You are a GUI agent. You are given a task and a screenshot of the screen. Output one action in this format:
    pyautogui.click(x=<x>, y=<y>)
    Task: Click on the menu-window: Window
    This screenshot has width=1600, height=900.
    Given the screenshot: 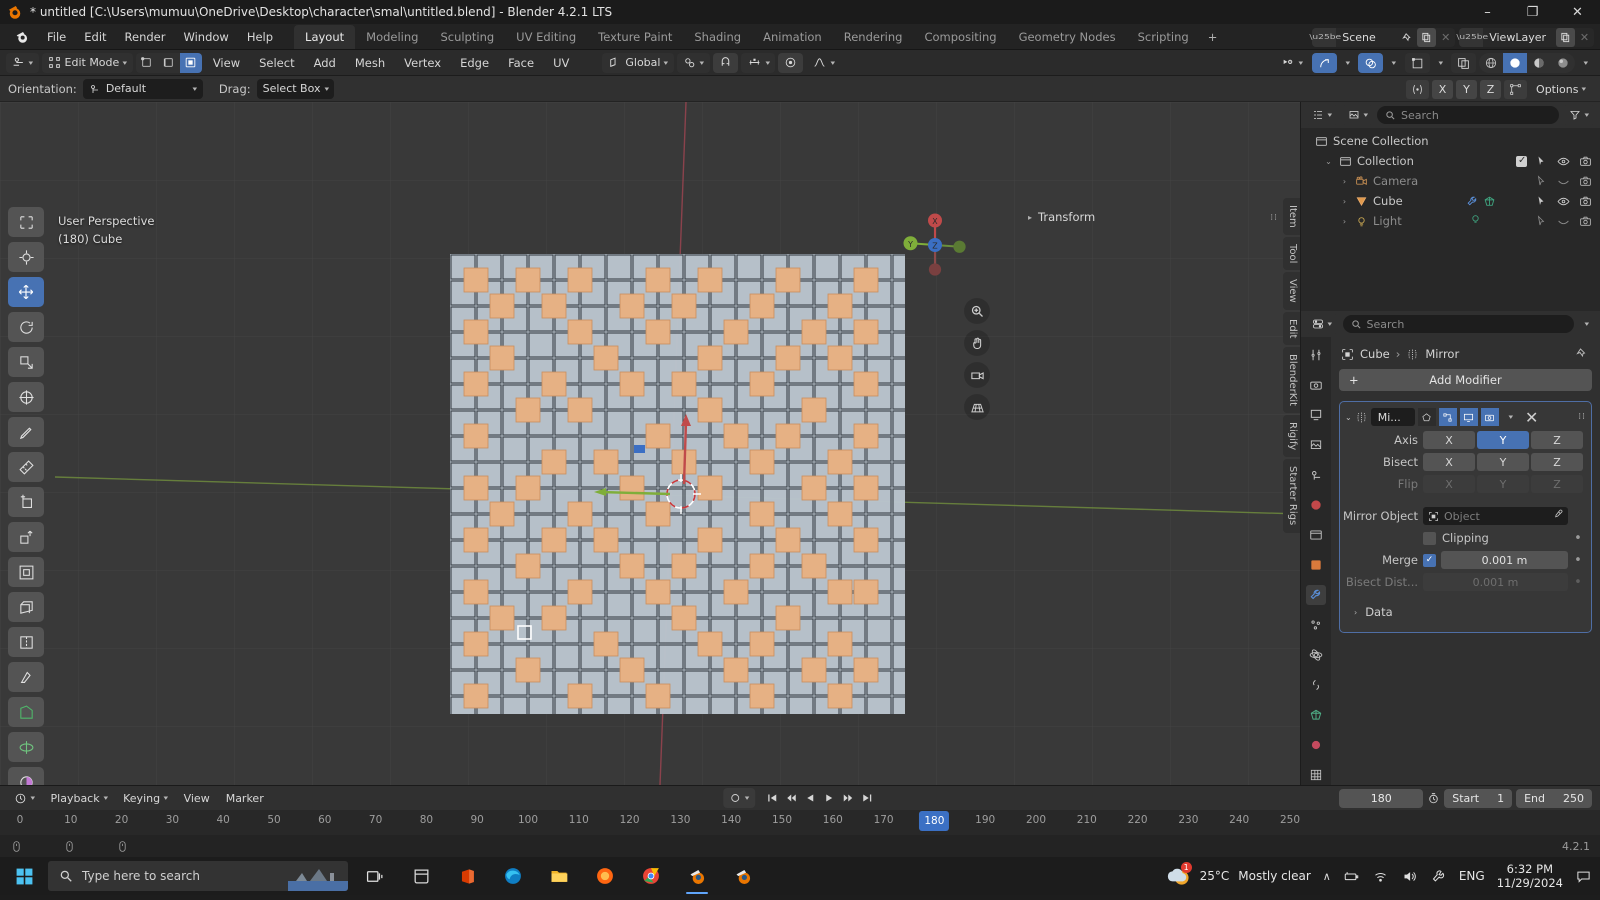 What is the action you would take?
    pyautogui.click(x=205, y=37)
    